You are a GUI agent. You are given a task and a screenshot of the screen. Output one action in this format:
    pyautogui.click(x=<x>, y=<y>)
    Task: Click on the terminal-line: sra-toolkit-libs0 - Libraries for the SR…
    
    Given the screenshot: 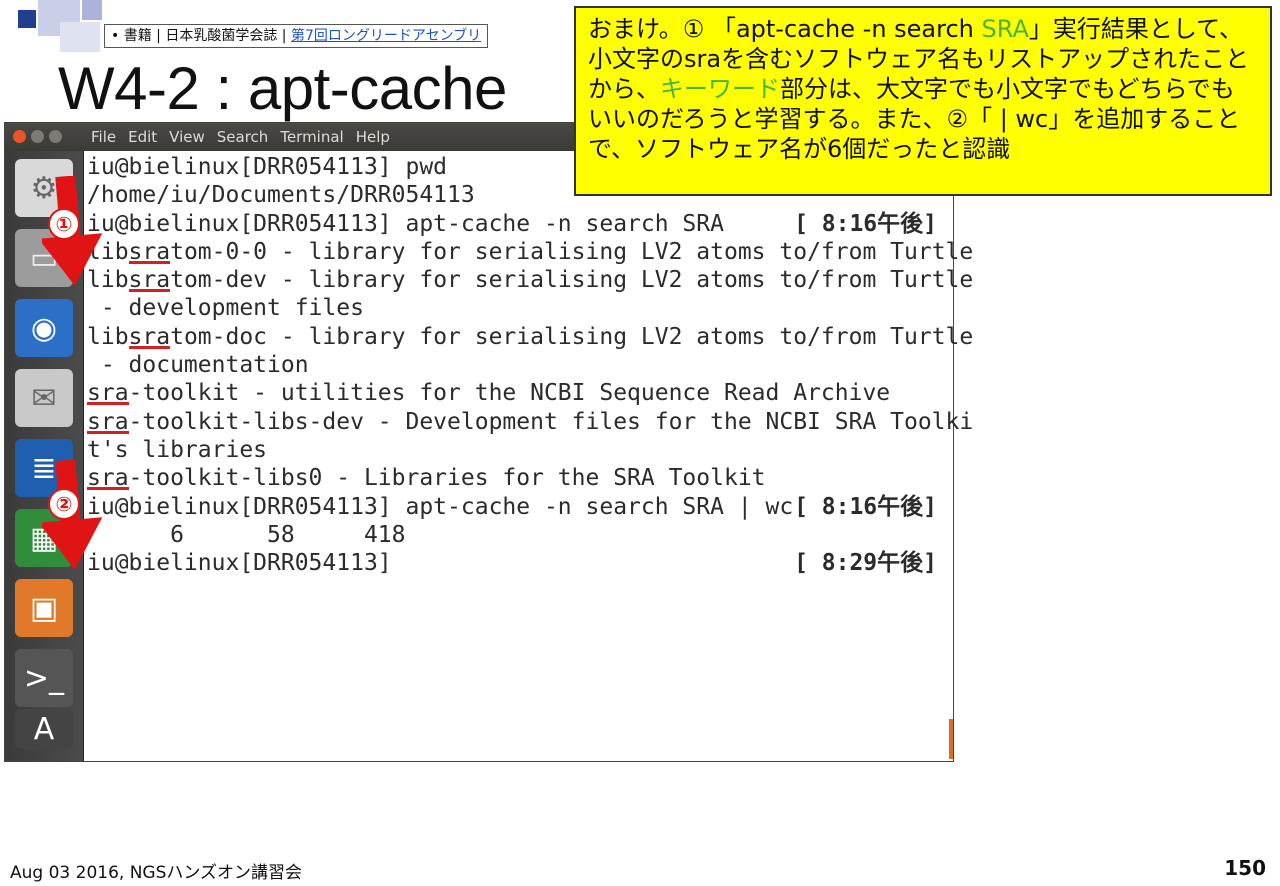 What is the action you would take?
    pyautogui.click(x=518, y=478)
    